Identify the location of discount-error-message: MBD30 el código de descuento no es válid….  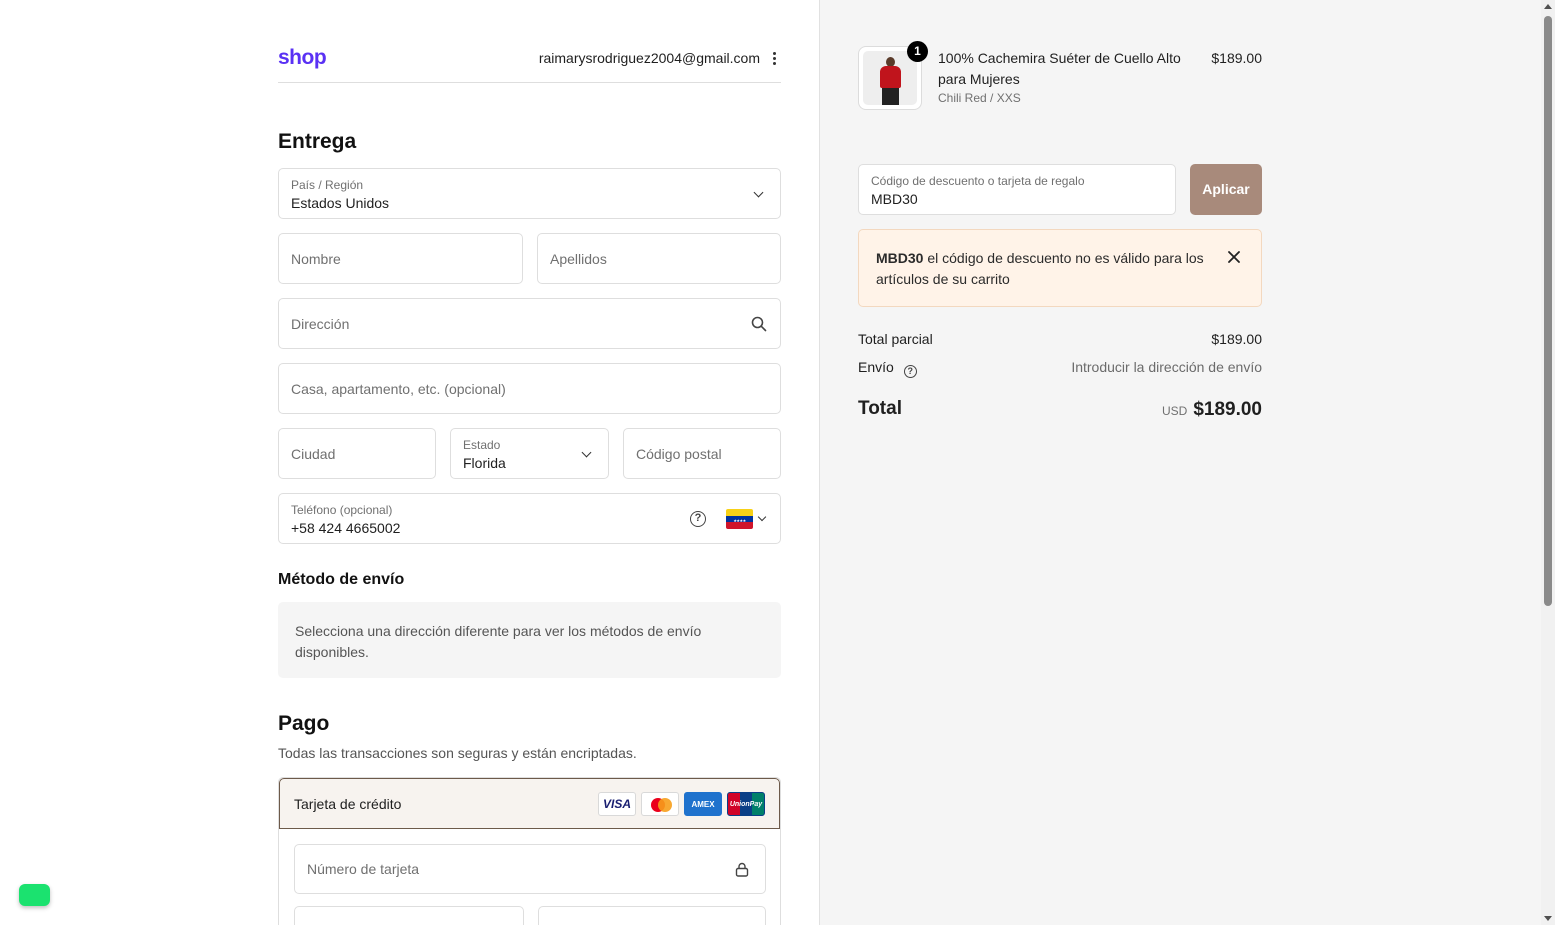
(1046, 269).